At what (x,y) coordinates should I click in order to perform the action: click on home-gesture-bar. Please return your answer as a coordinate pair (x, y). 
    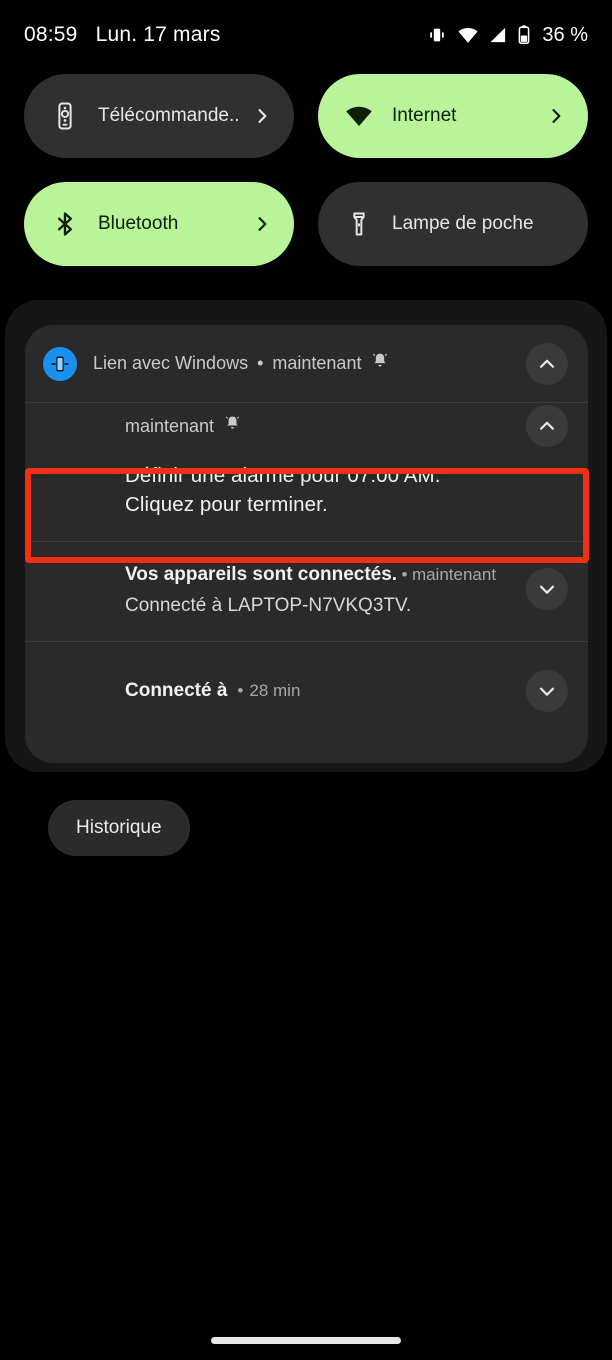
    Looking at the image, I should click on (306, 1340).